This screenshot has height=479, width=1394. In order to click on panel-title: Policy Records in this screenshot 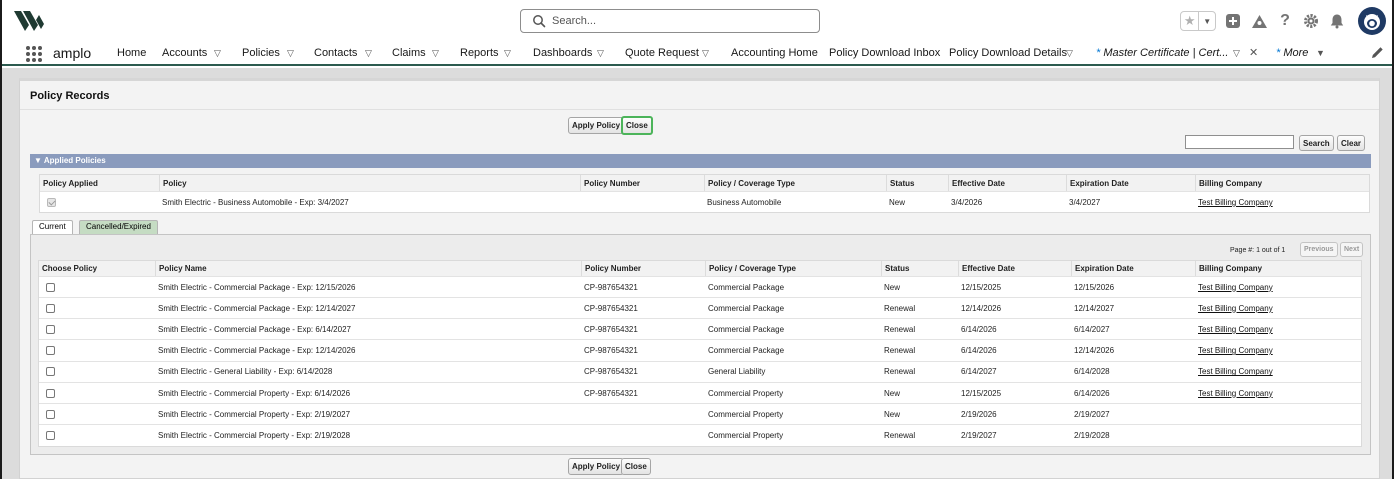, I will do `click(70, 96)`.